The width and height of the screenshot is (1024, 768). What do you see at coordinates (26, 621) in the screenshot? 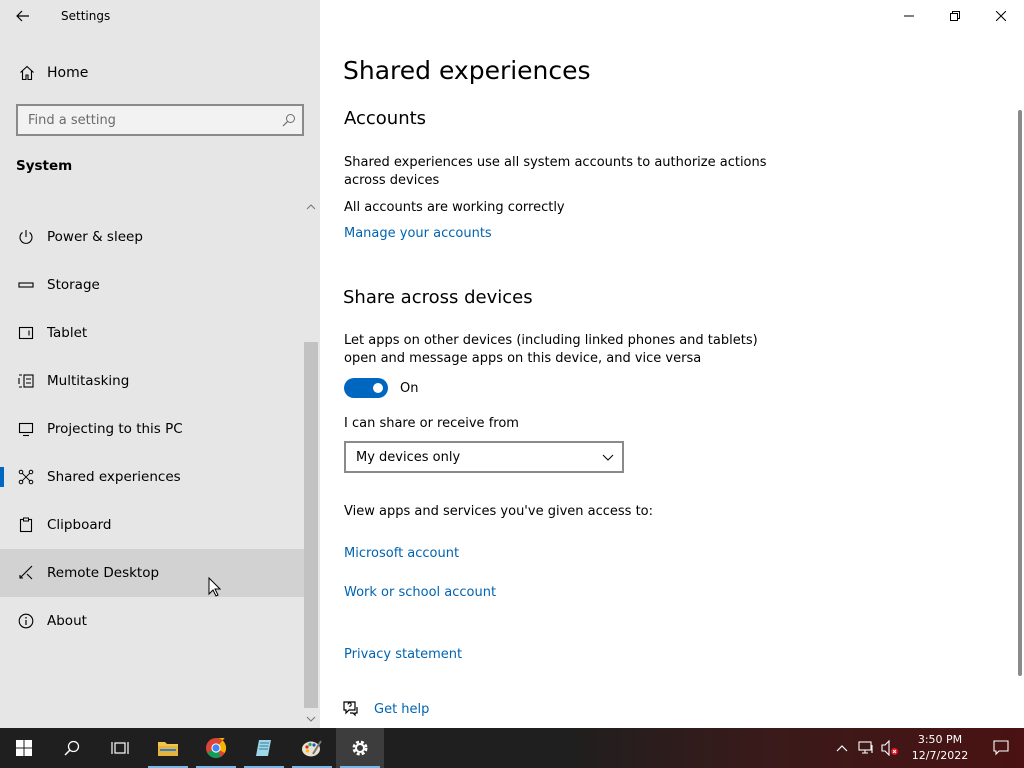
I see `info-icon` at bounding box center [26, 621].